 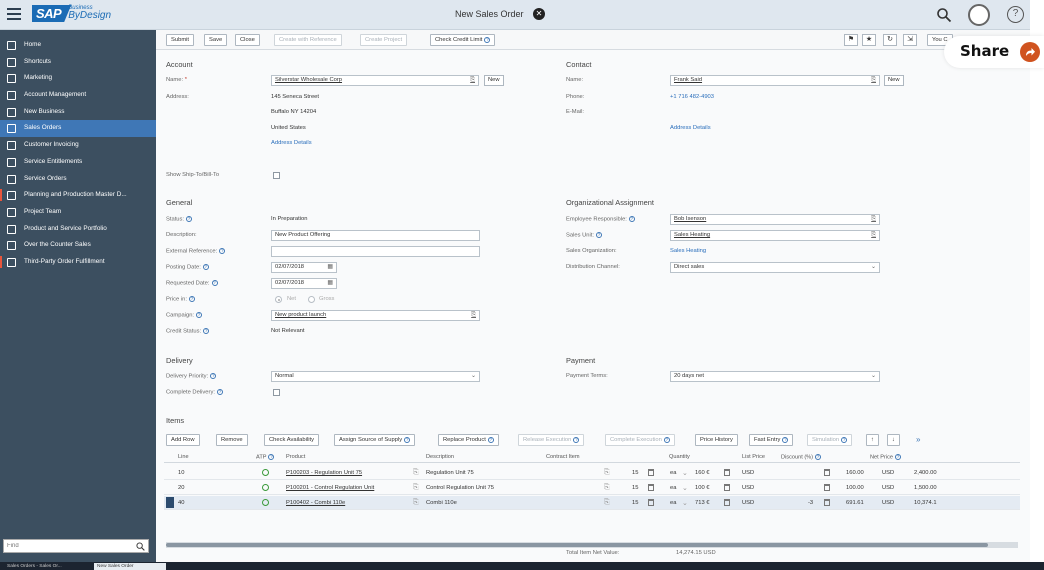 What do you see at coordinates (775, 219) in the screenshot?
I see `employee-field: Bob Isenson ⎘` at bounding box center [775, 219].